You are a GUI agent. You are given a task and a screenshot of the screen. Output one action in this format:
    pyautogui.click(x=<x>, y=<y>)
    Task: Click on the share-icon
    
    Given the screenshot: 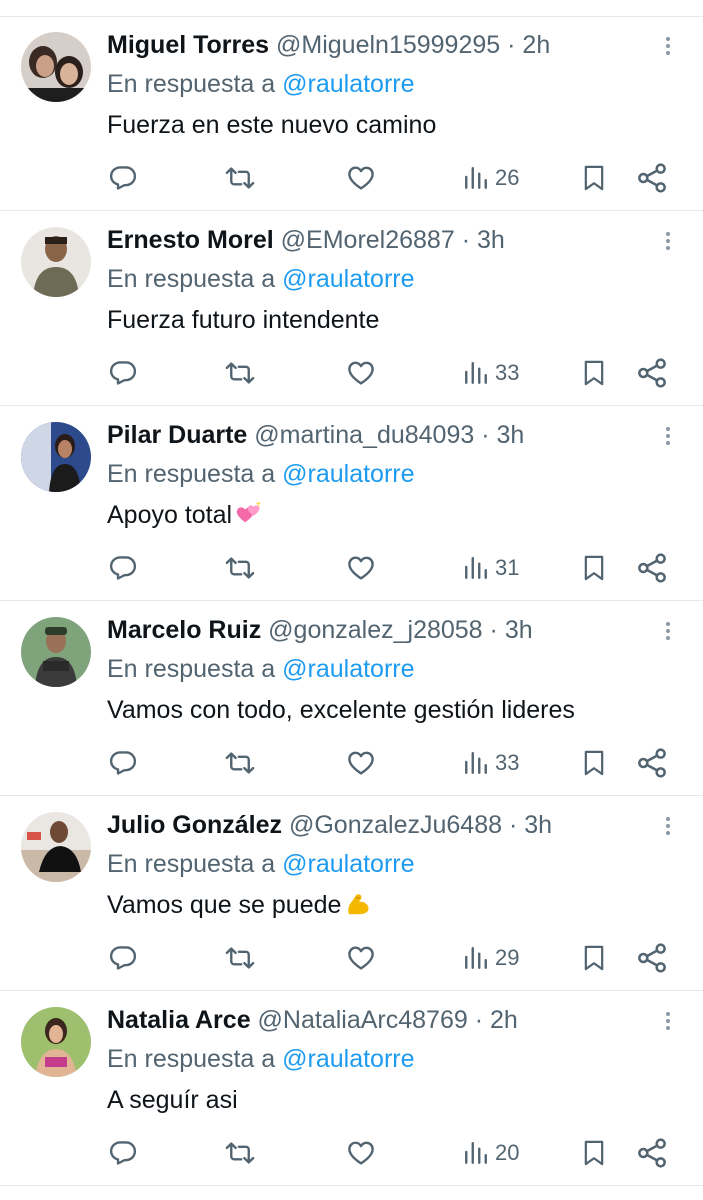 What is the action you would take?
    pyautogui.click(x=652, y=1153)
    